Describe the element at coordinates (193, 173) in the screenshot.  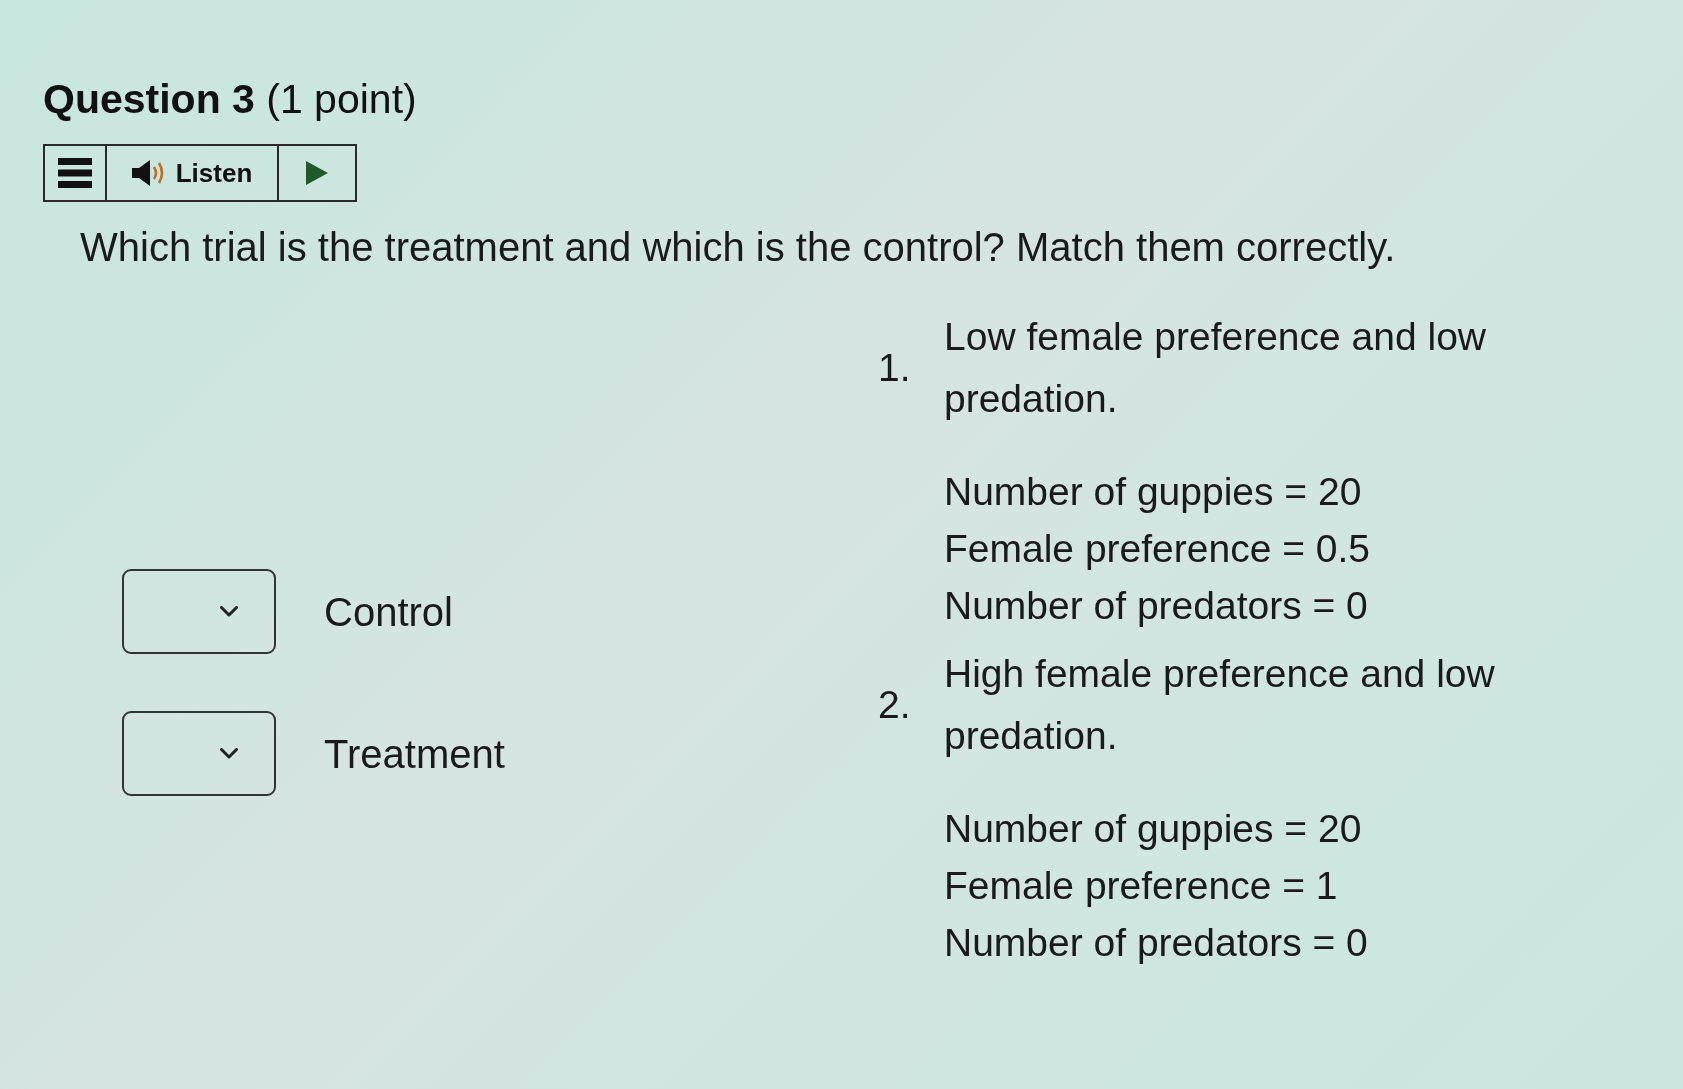
I see `listen-button: Listen` at that location.